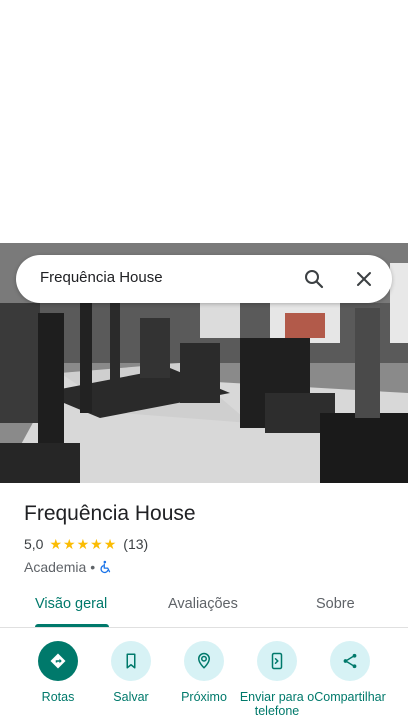 Image resolution: width=408 pixels, height=726 pixels. I want to click on search-icon, so click(314, 279).